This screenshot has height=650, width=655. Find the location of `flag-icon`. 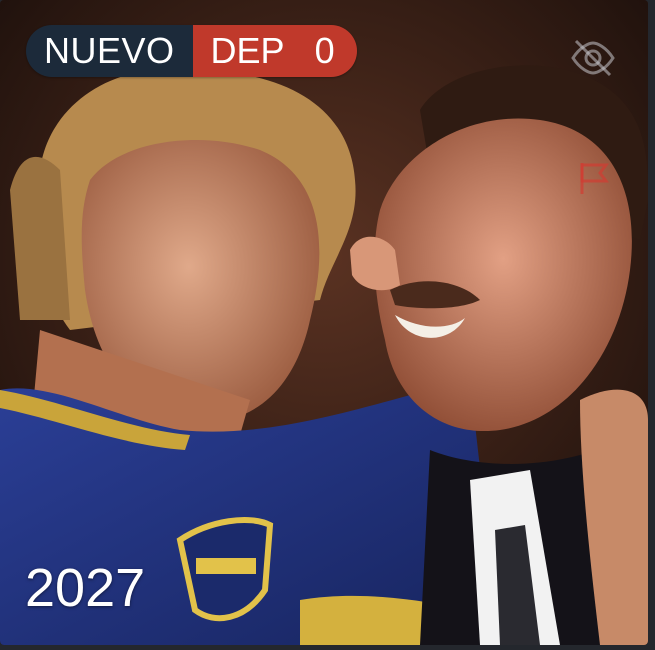

flag-icon is located at coordinates (593, 178).